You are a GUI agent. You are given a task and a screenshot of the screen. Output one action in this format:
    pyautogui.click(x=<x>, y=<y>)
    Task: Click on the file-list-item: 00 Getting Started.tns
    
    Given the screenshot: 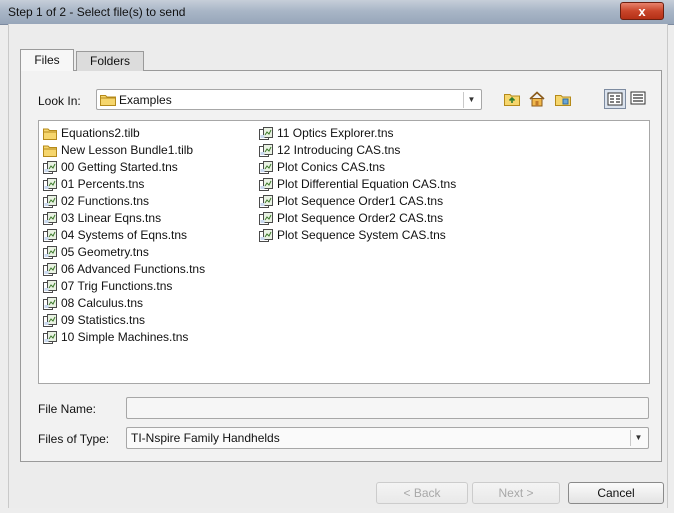 What is the action you would take?
    pyautogui.click(x=123, y=167)
    